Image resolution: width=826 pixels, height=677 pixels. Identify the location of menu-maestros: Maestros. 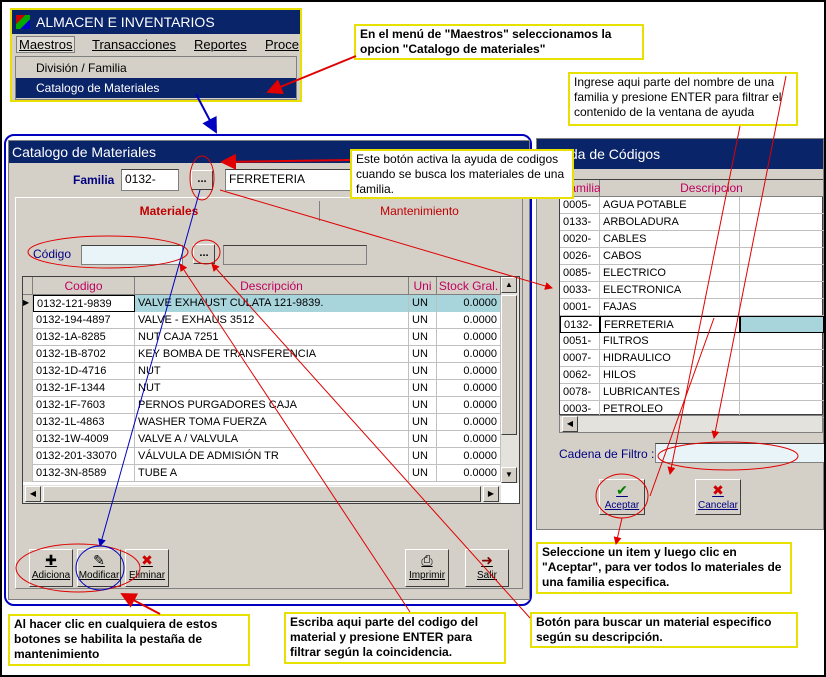
(46, 44).